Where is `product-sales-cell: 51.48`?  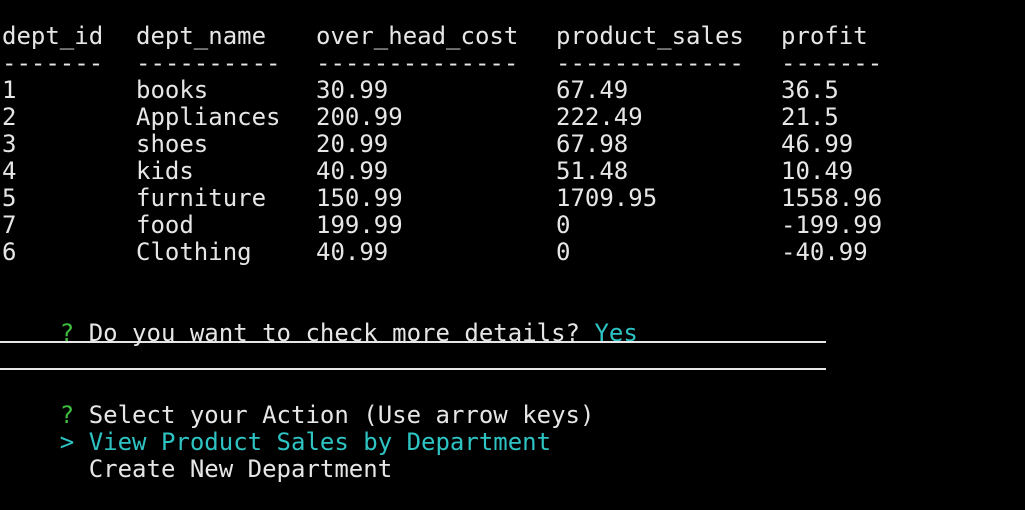 product-sales-cell: 51.48 is located at coordinates (592, 171).